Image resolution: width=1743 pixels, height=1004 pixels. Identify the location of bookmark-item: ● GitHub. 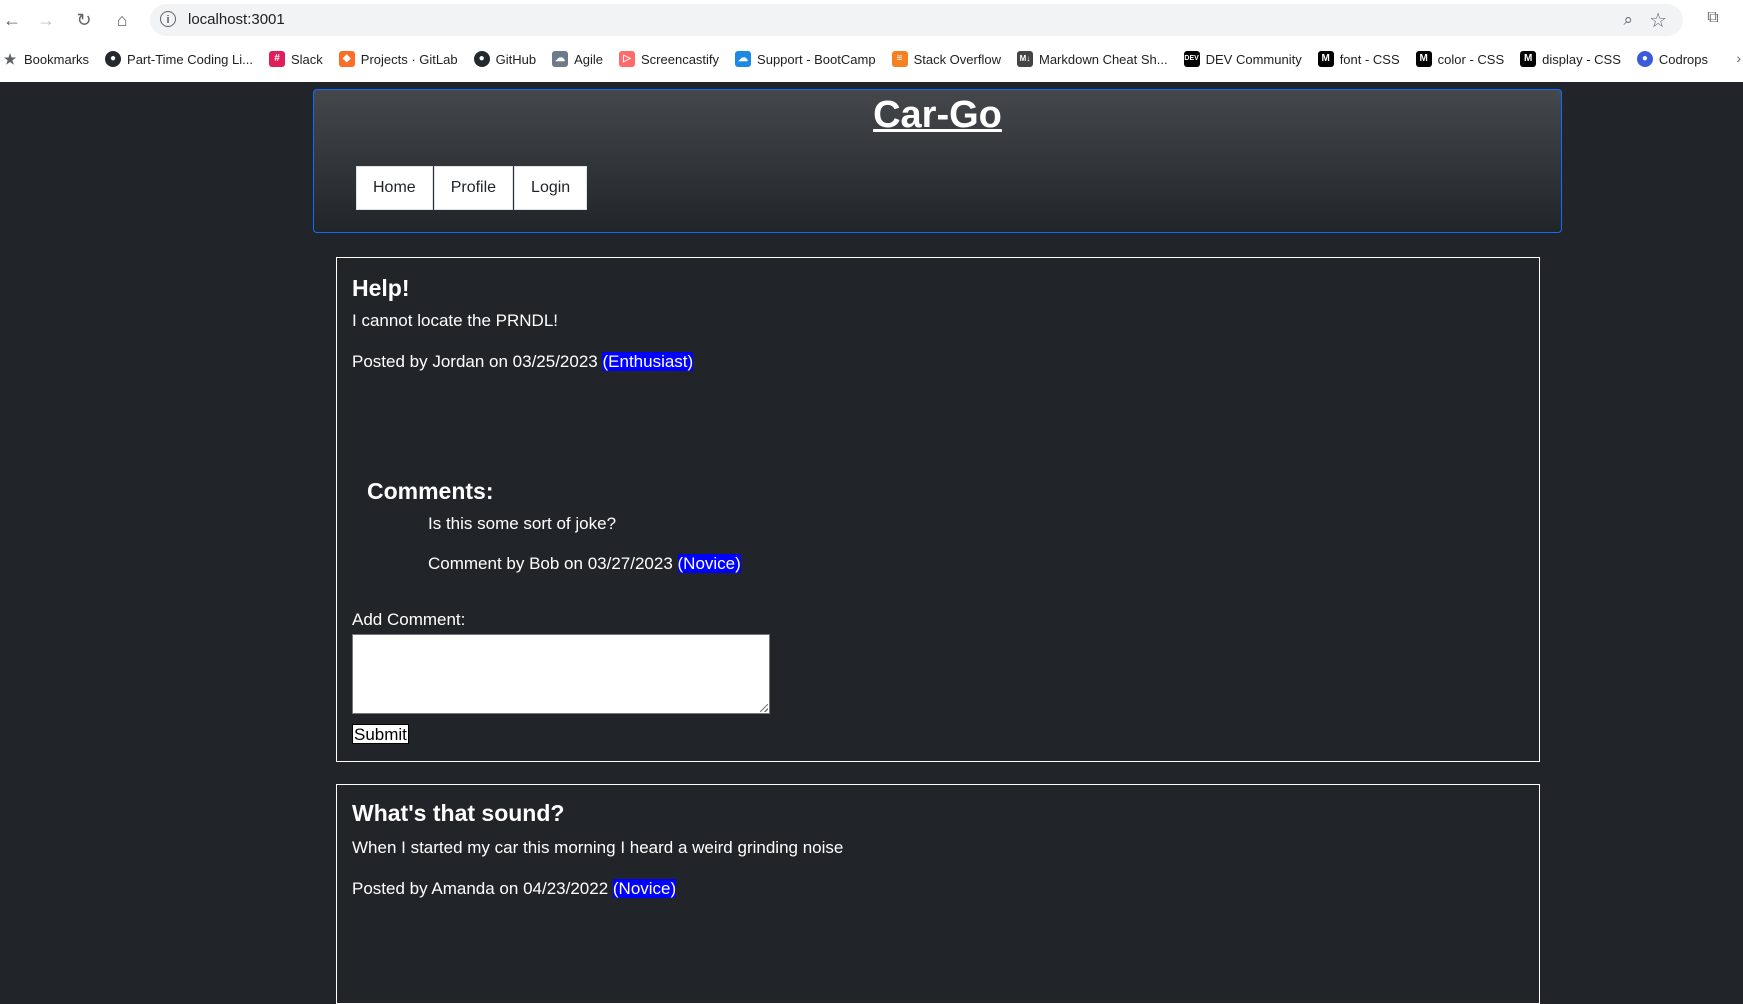
(505, 59).